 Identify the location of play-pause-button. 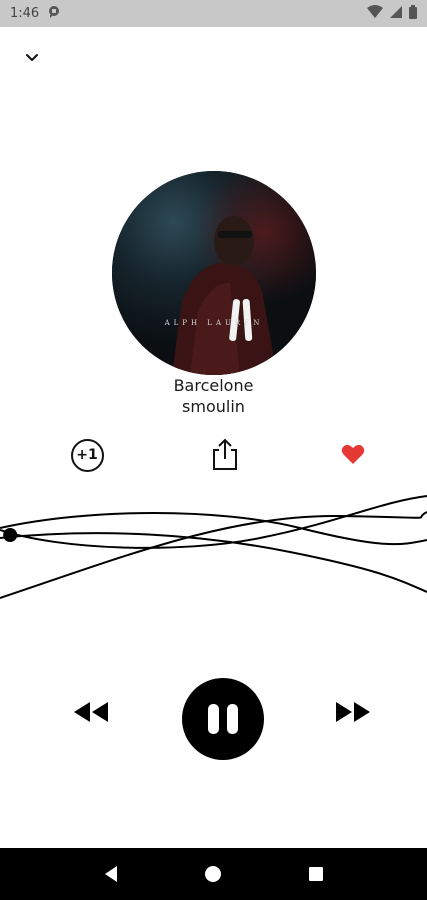
(223, 719).